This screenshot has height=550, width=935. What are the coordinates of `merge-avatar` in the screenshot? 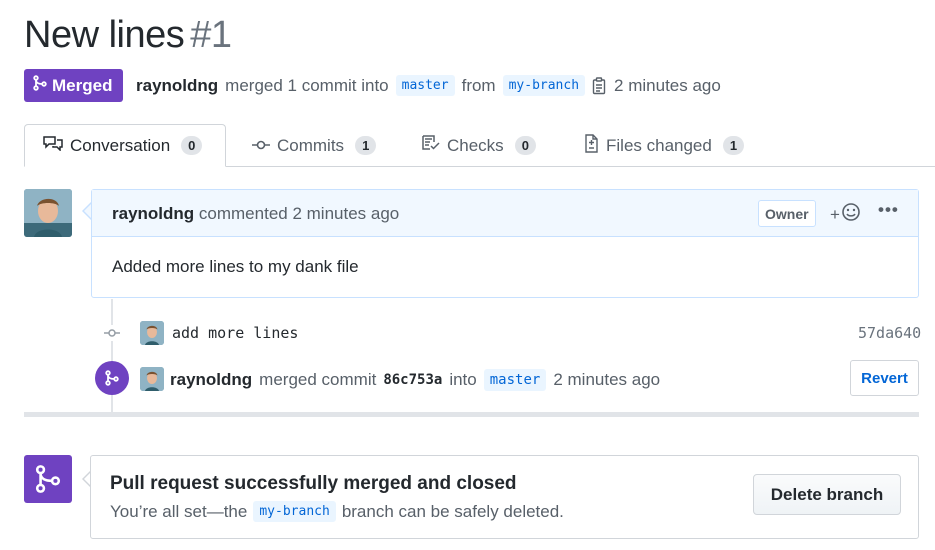 It's located at (152, 379).